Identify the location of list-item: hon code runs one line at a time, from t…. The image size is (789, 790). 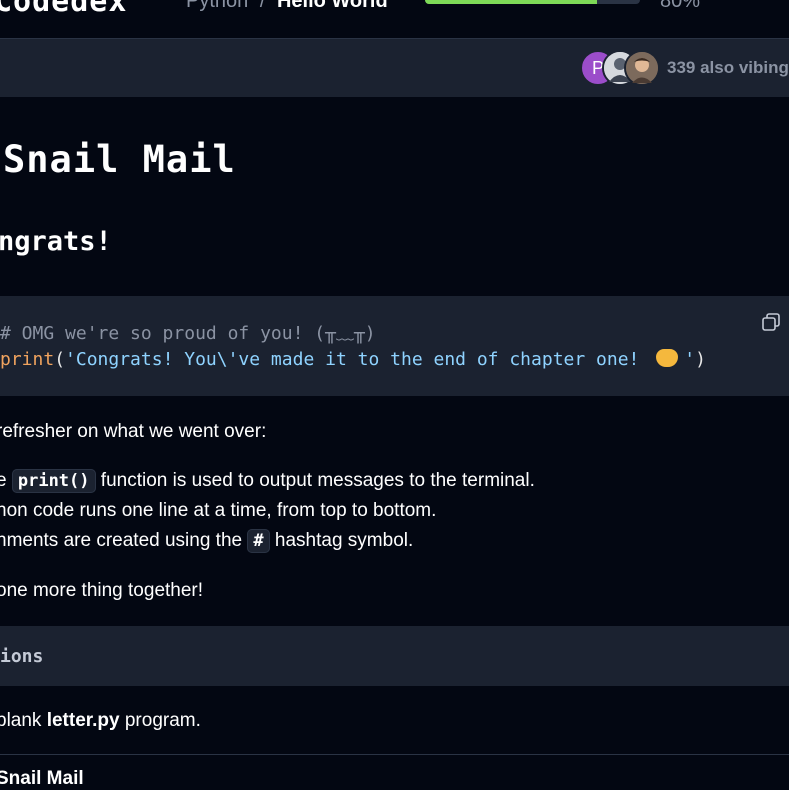
(218, 510).